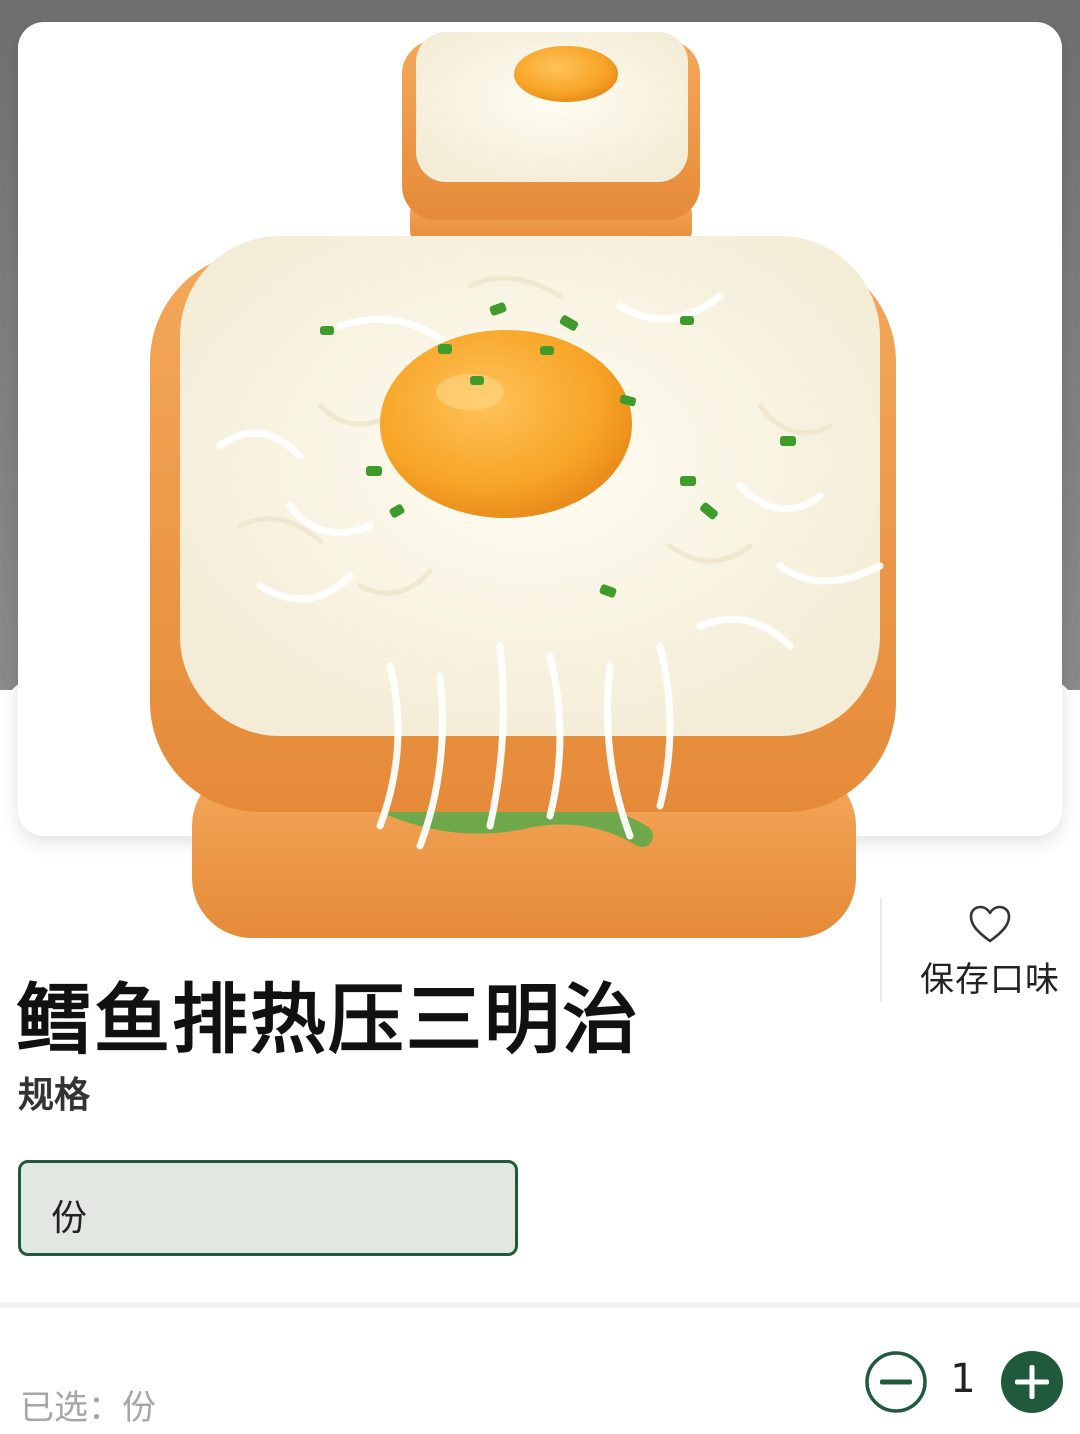  What do you see at coordinates (963, 1379) in the screenshot?
I see `quantity-value: 1` at bounding box center [963, 1379].